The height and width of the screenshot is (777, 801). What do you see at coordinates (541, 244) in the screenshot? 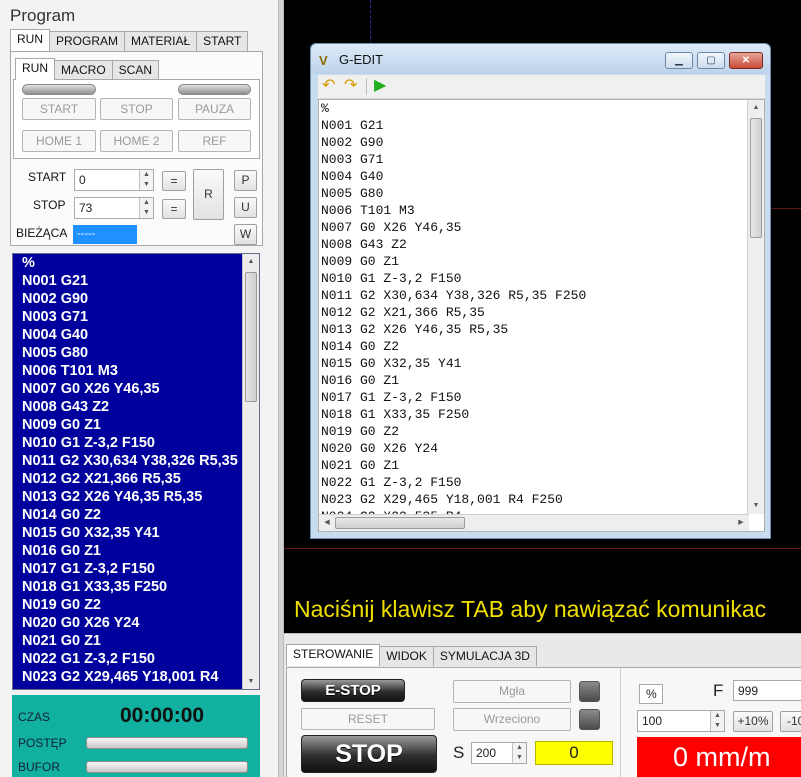
I see `editor-line: N008 G43 Z2` at bounding box center [541, 244].